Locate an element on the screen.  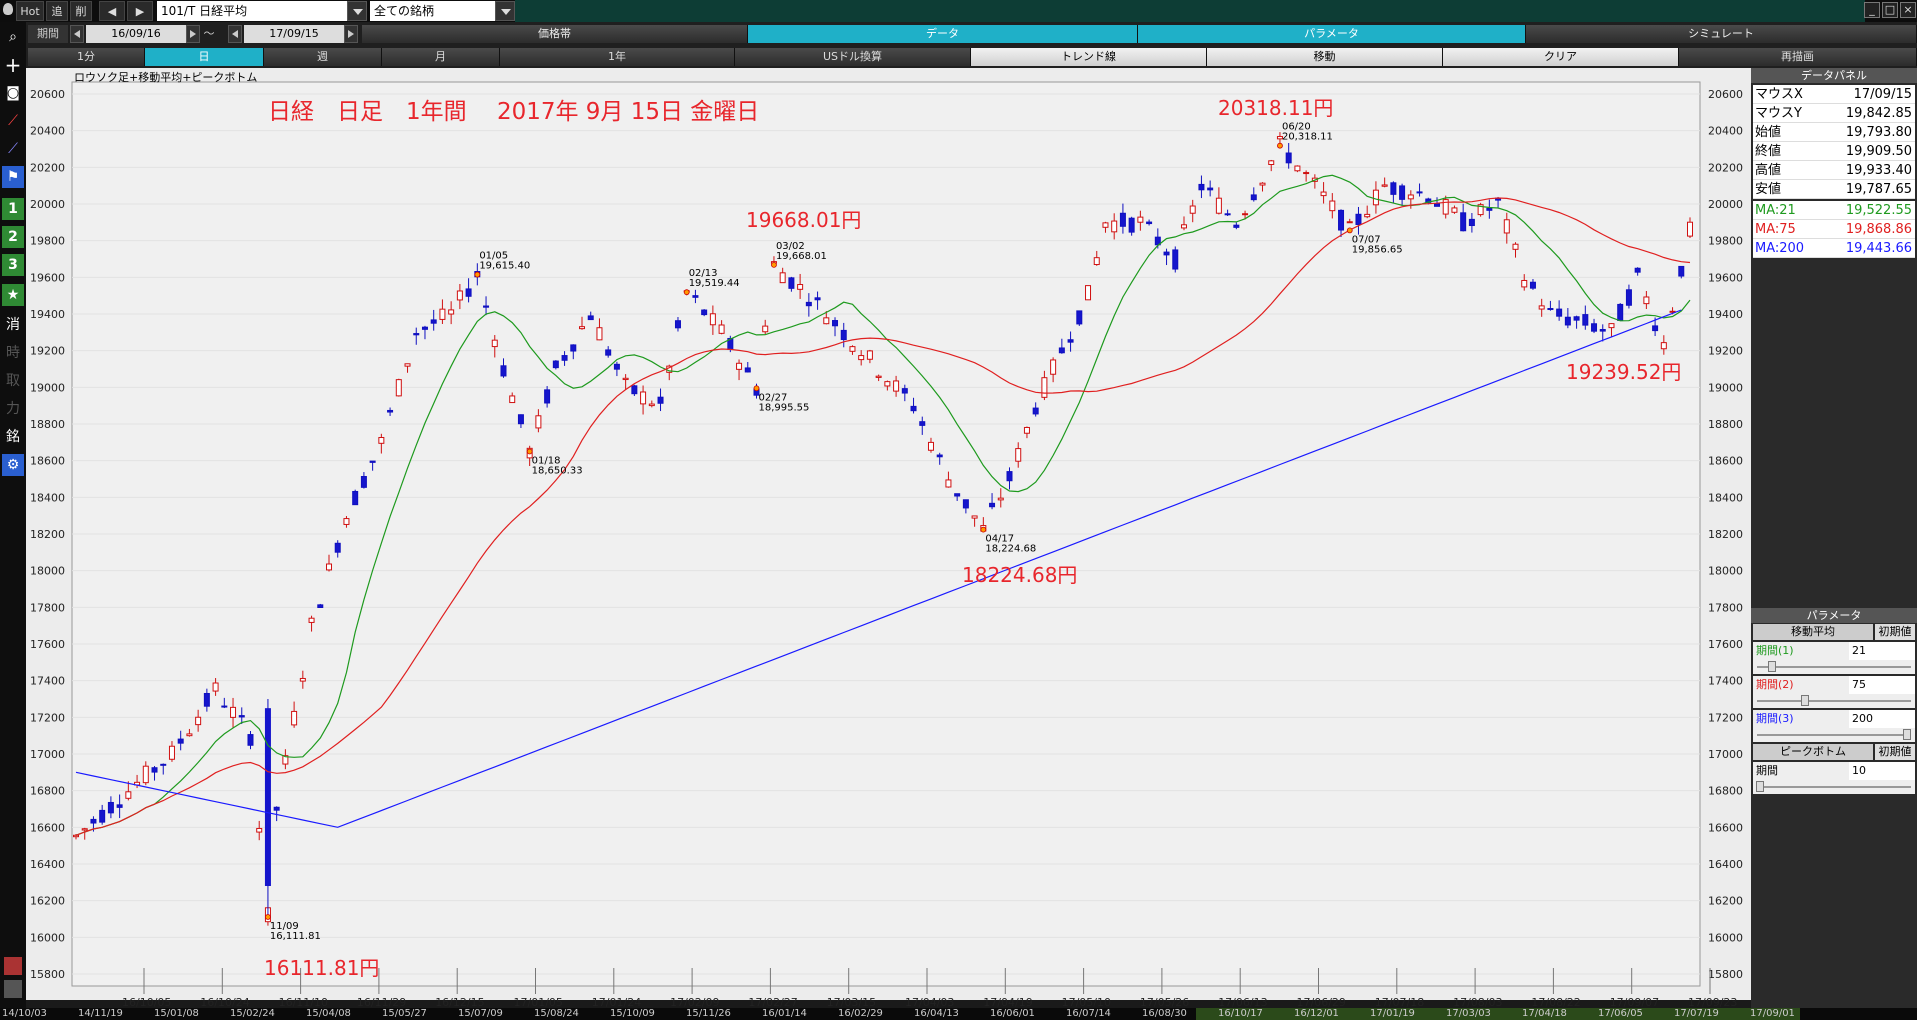
param-panel-header: パラメータ is located at coordinates (1834, 615).